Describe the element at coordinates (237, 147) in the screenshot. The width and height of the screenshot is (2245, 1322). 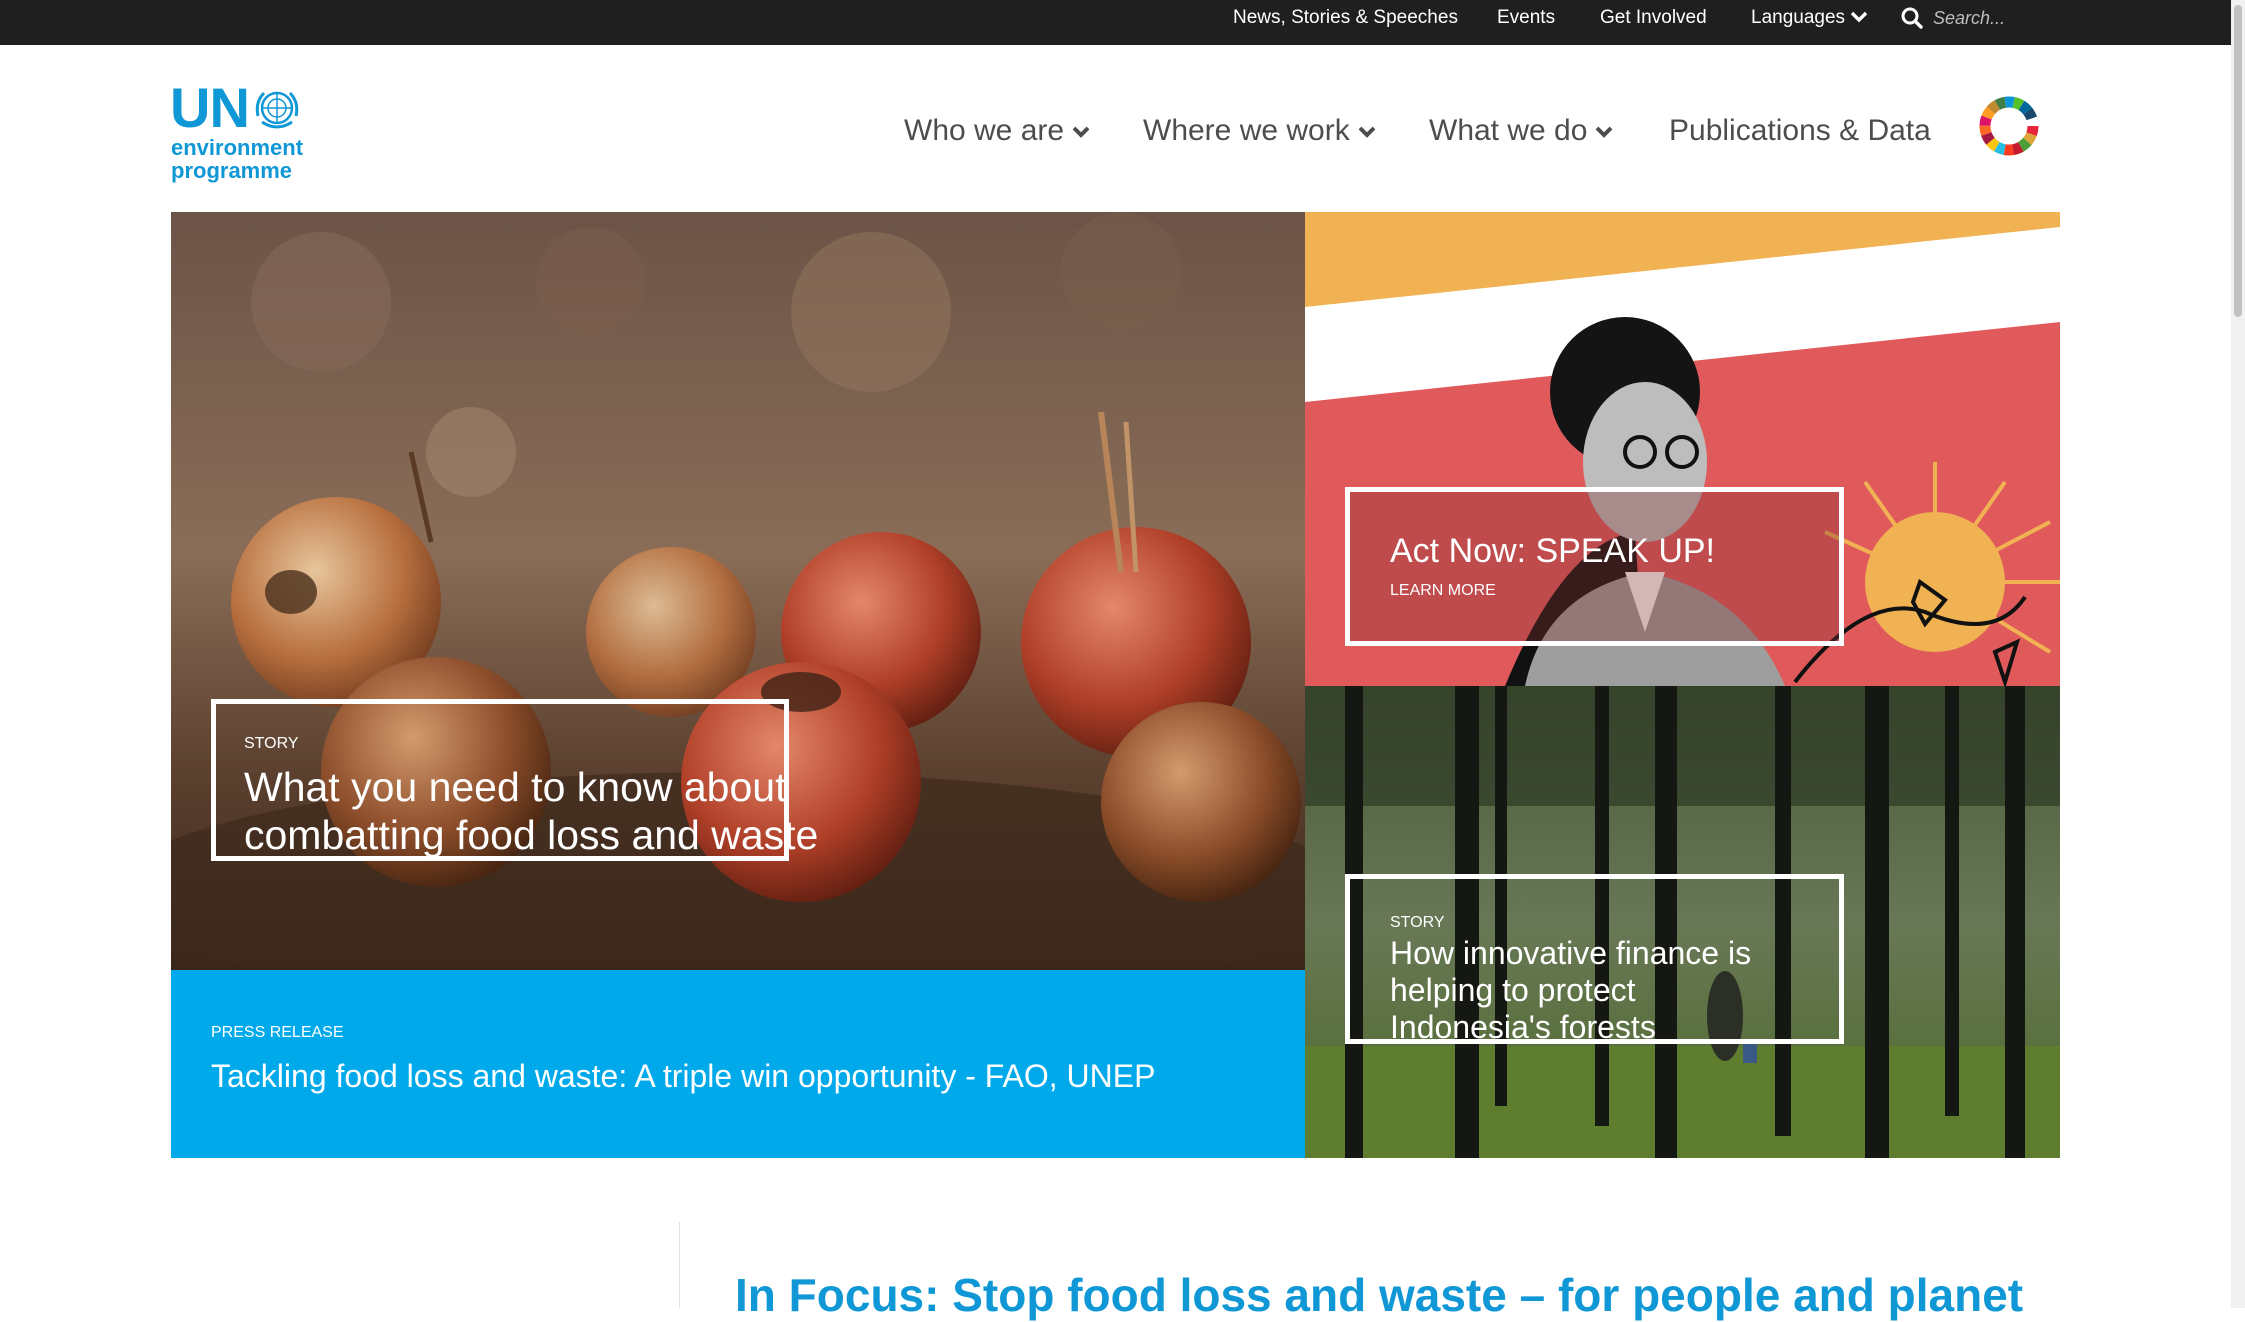
I see `logo-environment-text: environment` at that location.